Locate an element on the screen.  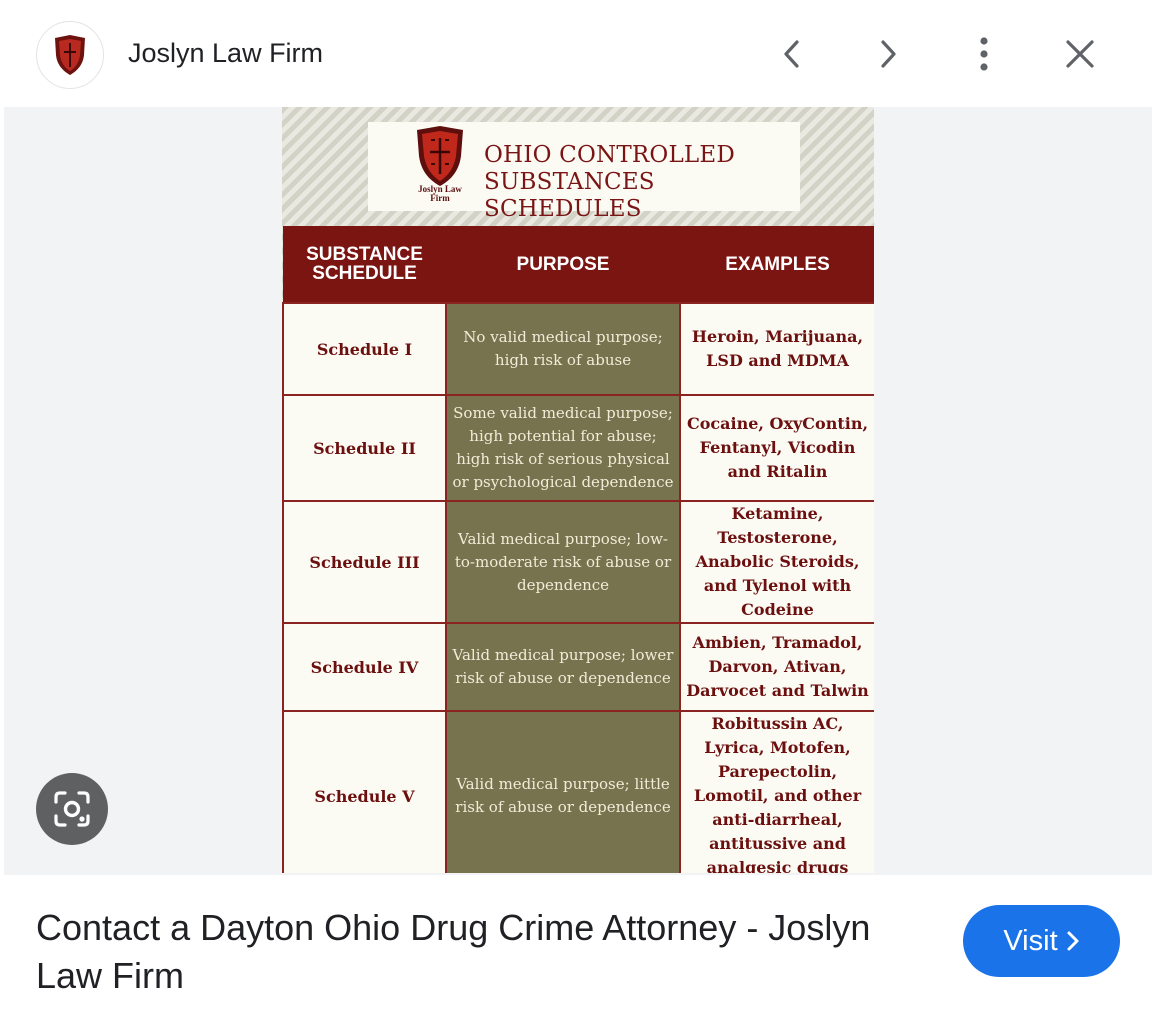
next-button is located at coordinates (888, 54).